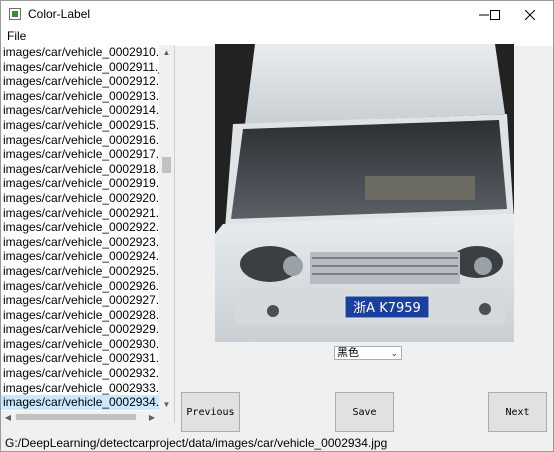  I want to click on list-item: images/car/vehicle_0002918.jpg, so click(80, 169).